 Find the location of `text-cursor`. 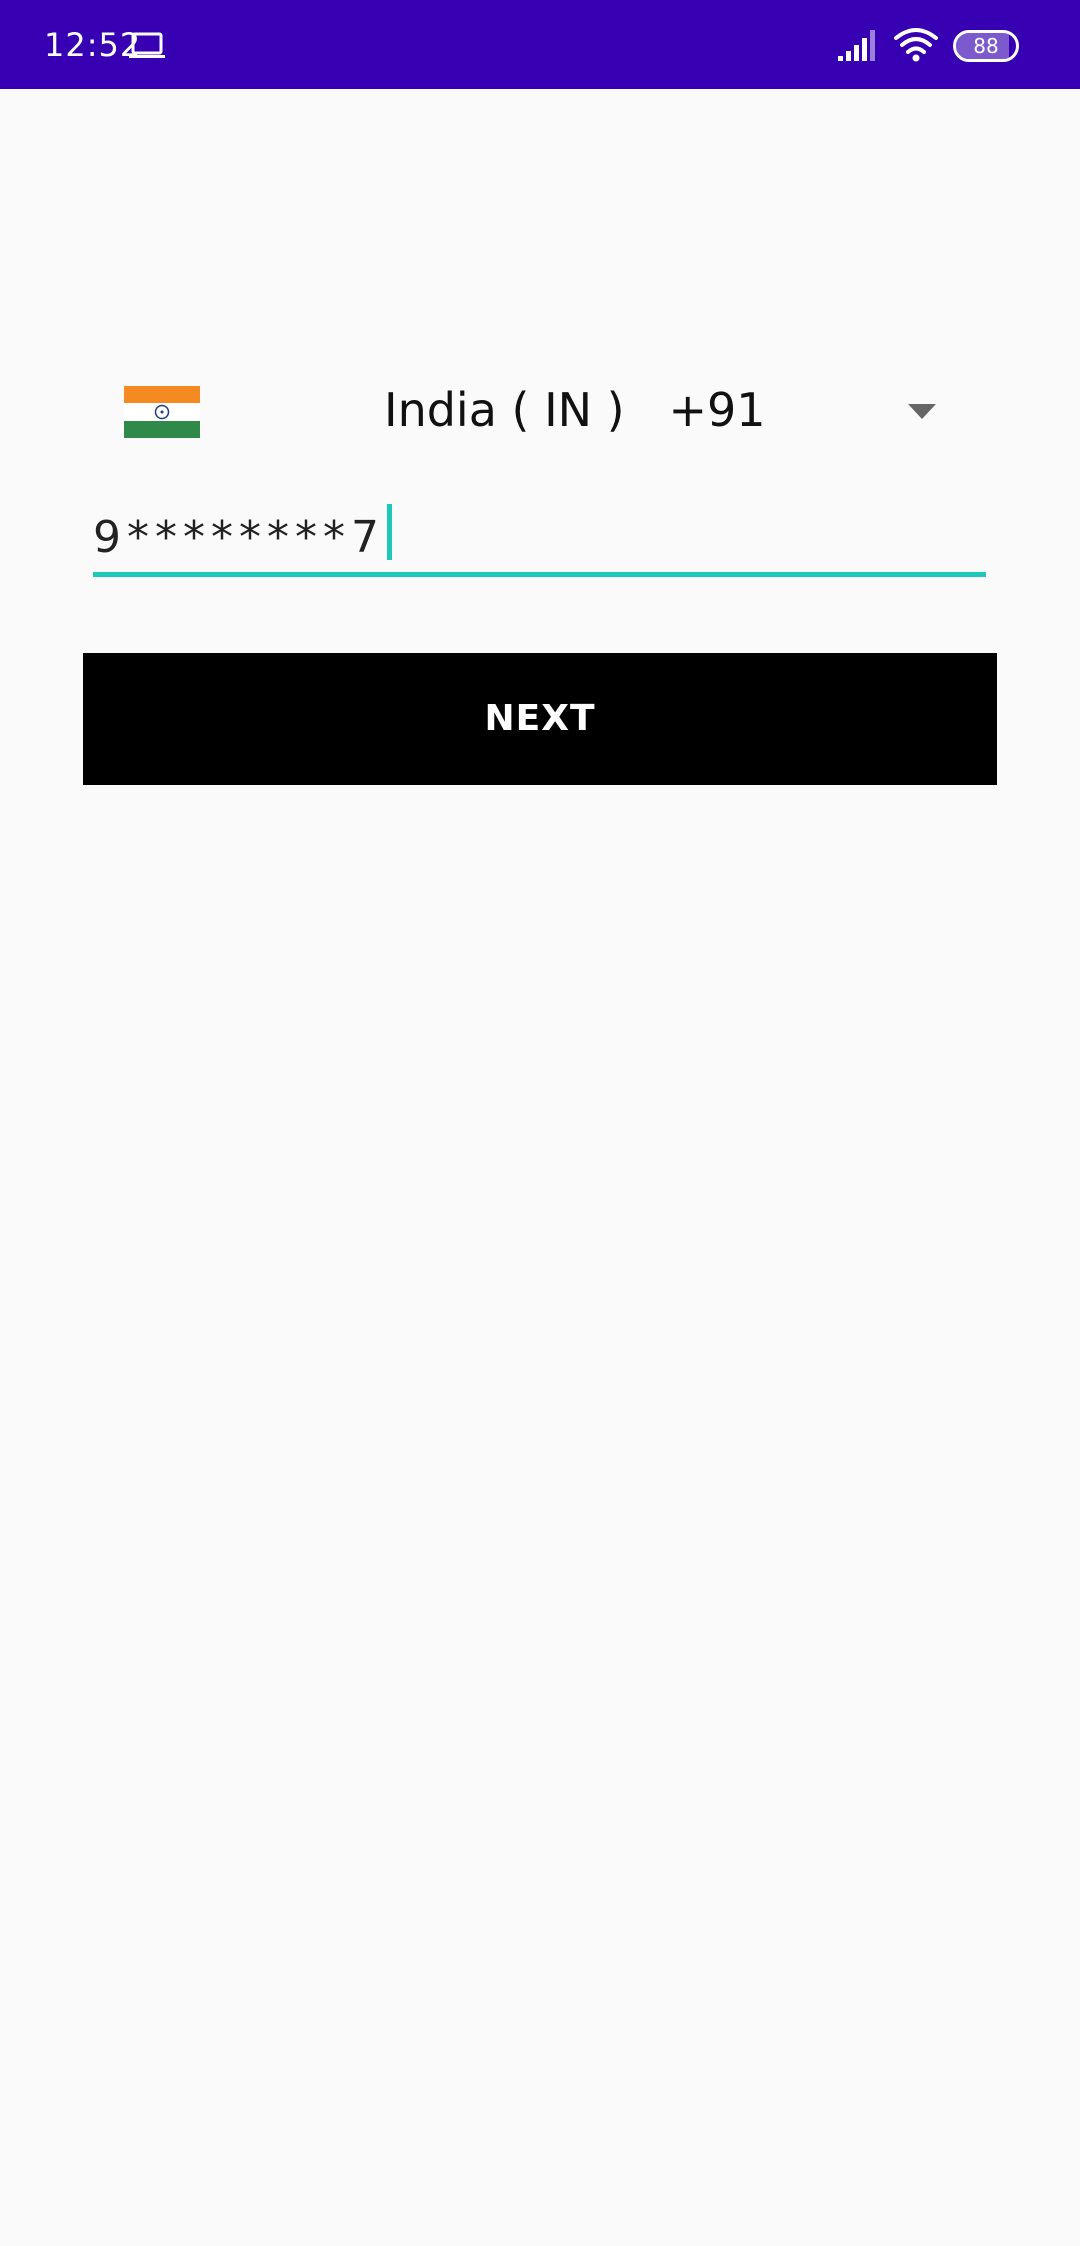

text-cursor is located at coordinates (389, 532).